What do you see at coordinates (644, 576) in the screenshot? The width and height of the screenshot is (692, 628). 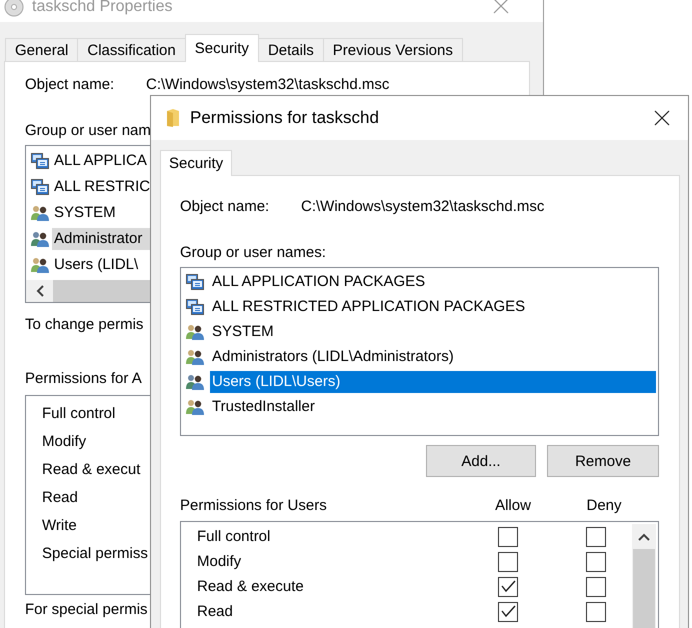 I see `scrollbar` at bounding box center [644, 576].